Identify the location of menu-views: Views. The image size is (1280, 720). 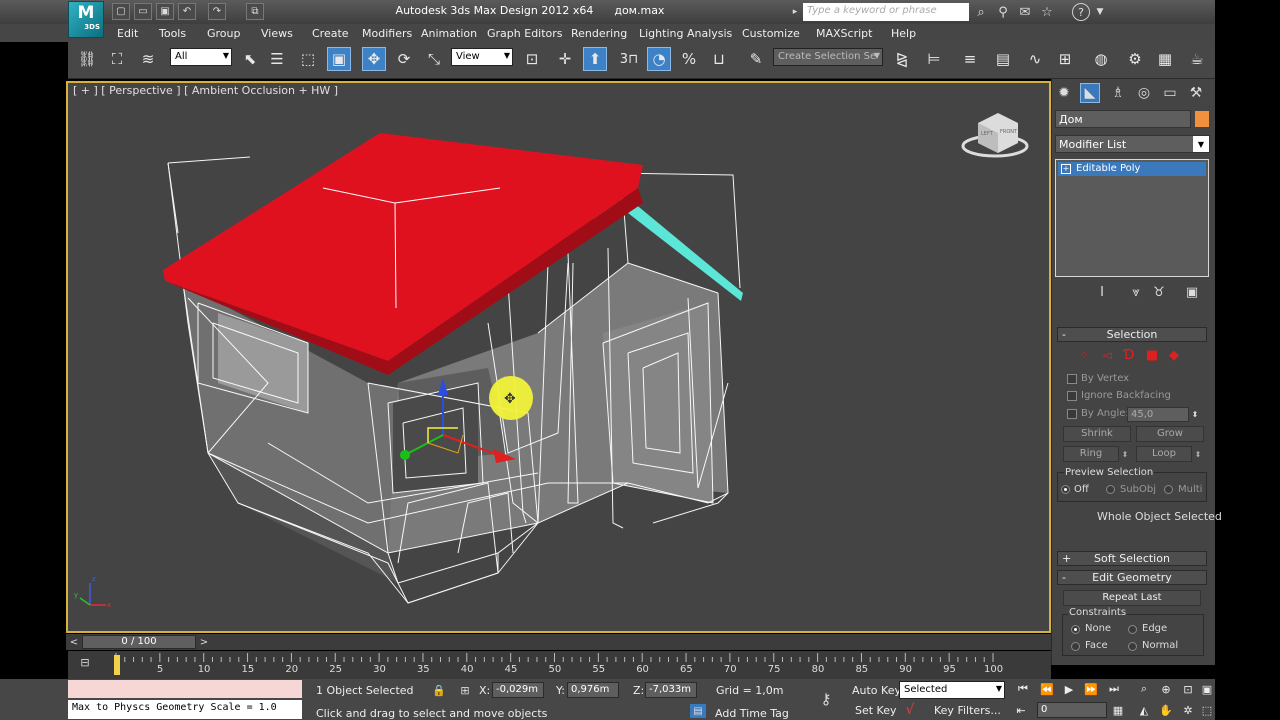
(277, 33).